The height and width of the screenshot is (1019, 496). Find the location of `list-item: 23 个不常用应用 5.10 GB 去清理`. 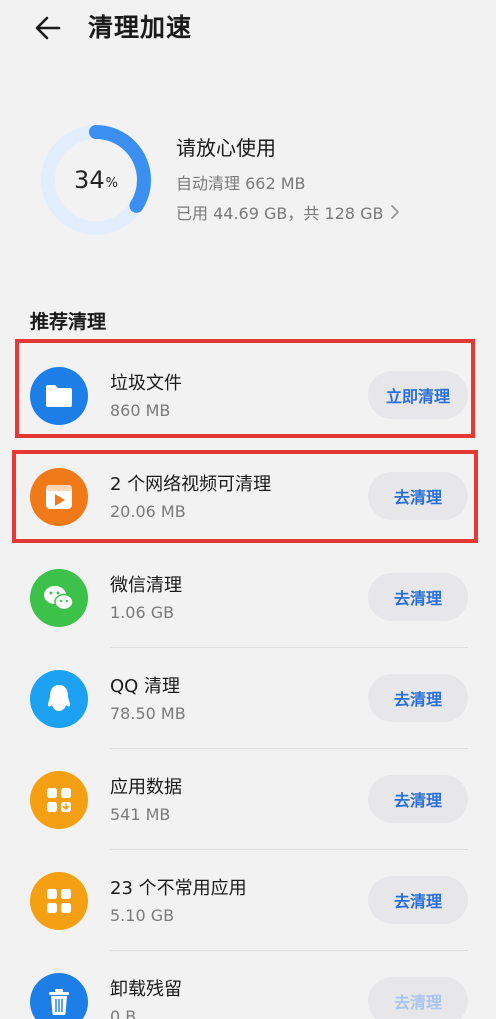

list-item: 23 个不常用应用 5.10 GB 去清理 is located at coordinates (248, 900).